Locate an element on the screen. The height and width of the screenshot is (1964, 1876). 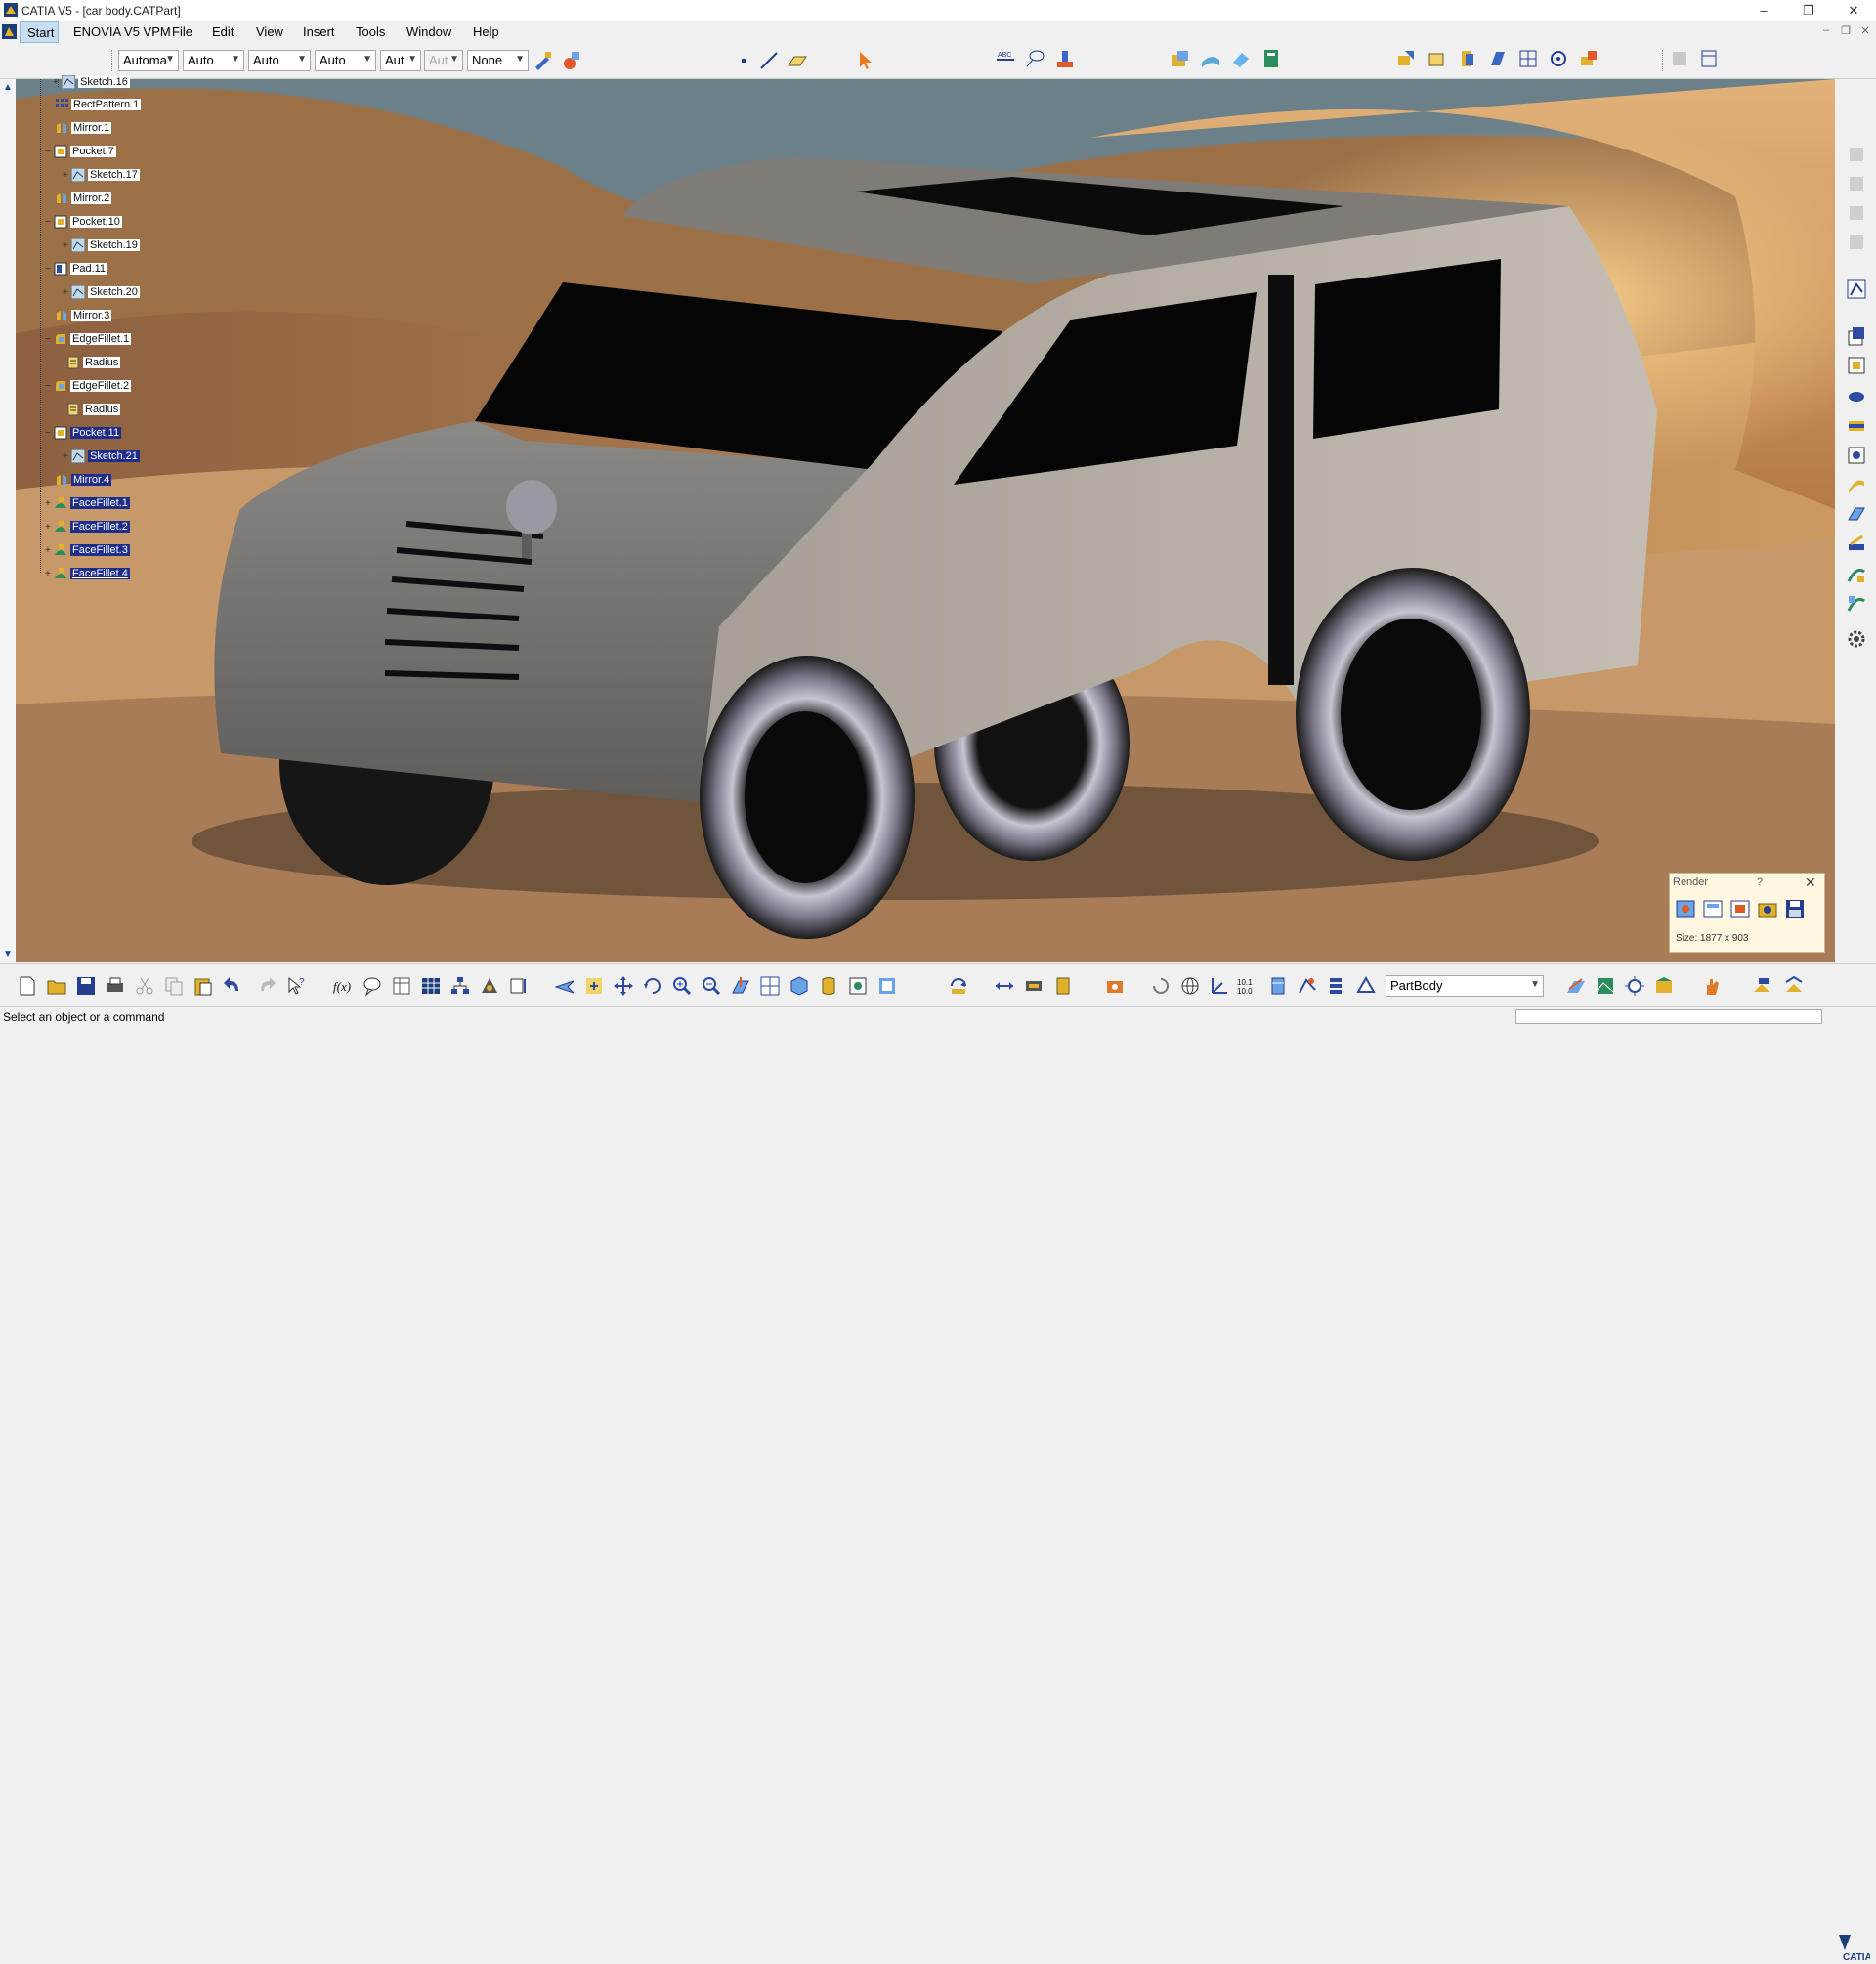
list-icon is located at coordinates (1336, 986).